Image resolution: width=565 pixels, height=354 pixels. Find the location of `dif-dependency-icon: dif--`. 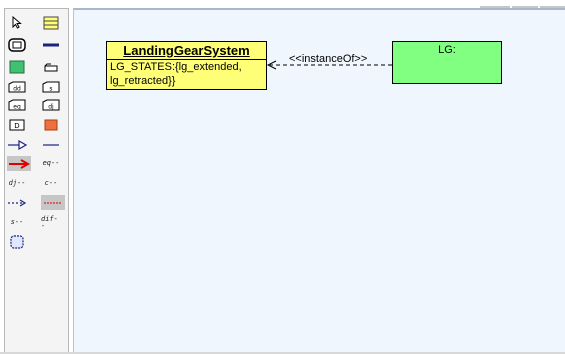

dif-dependency-icon: dif-- is located at coordinates (51, 222).